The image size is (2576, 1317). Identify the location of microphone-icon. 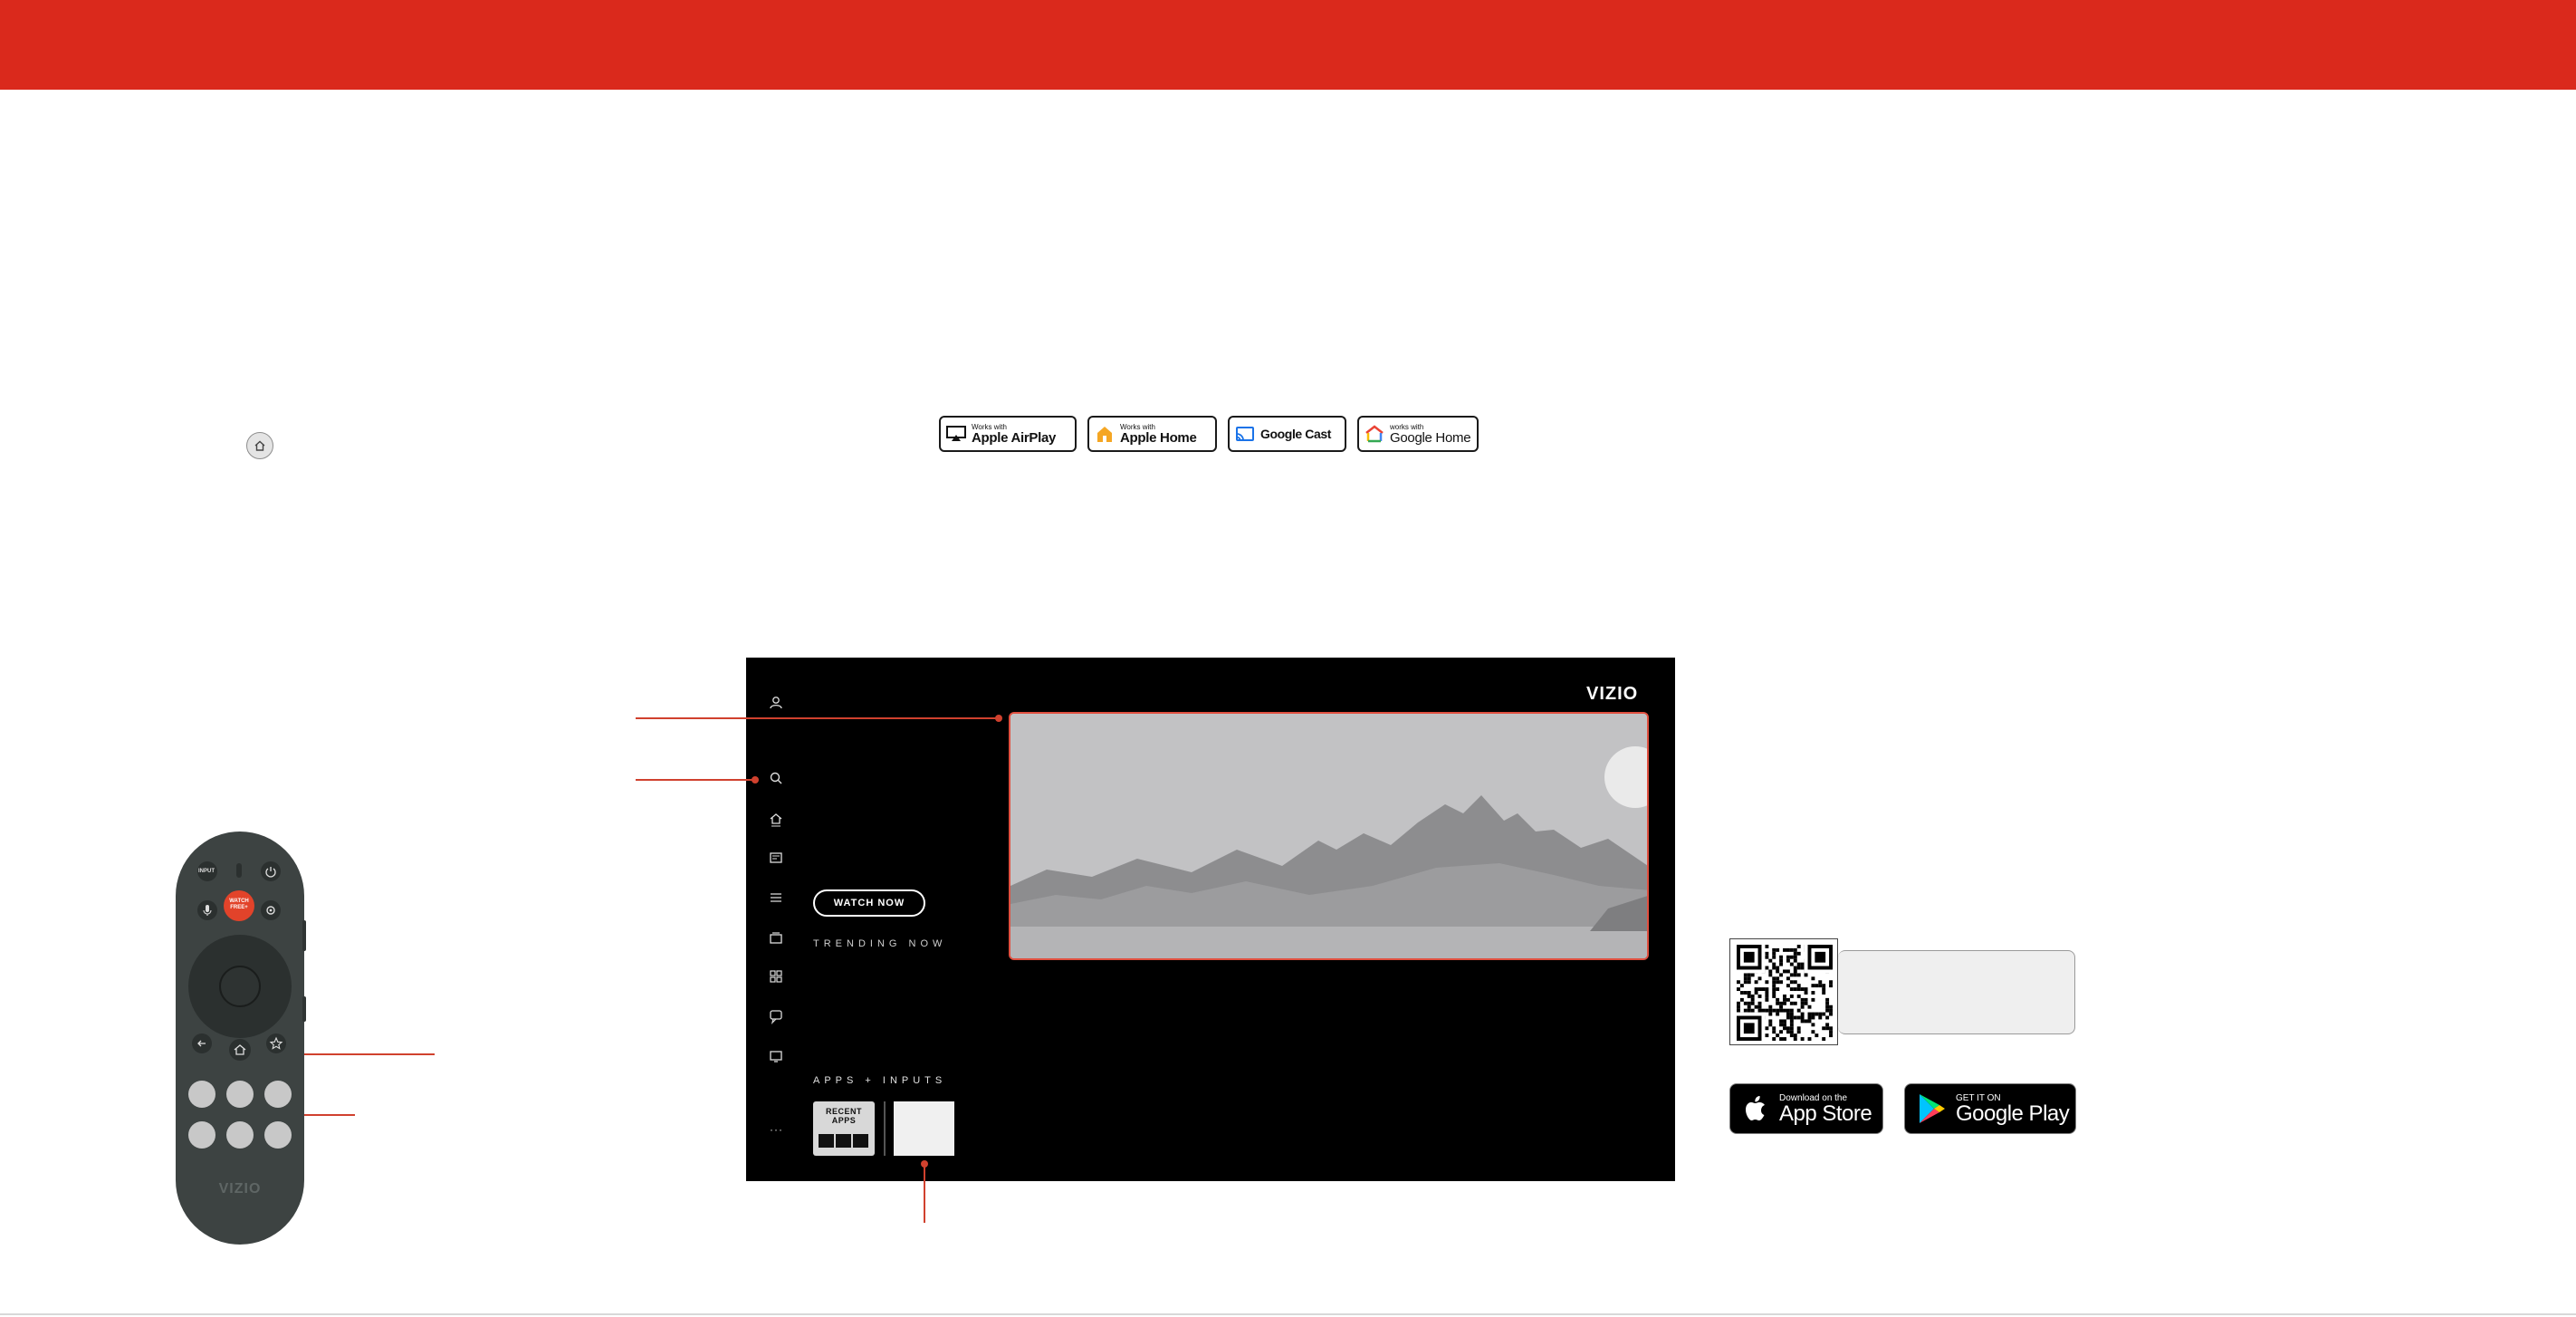
(207, 911).